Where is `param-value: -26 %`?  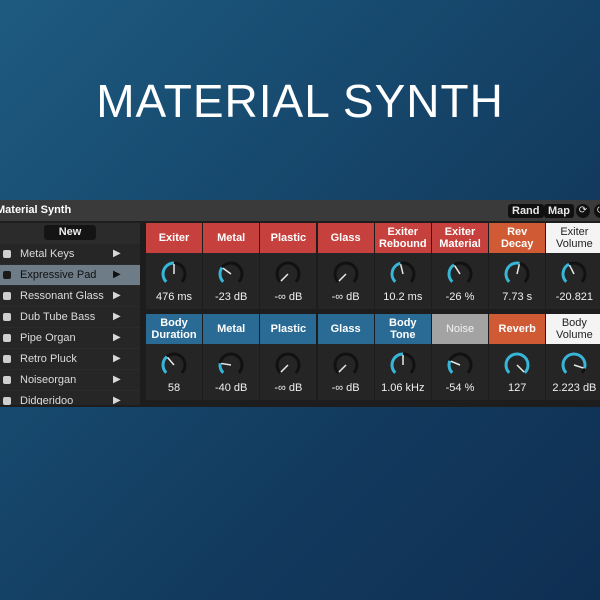 param-value: -26 % is located at coordinates (460, 297).